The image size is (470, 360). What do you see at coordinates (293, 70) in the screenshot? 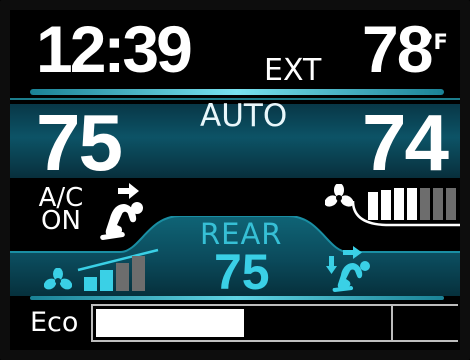
I see `exterior-label: EXT` at bounding box center [293, 70].